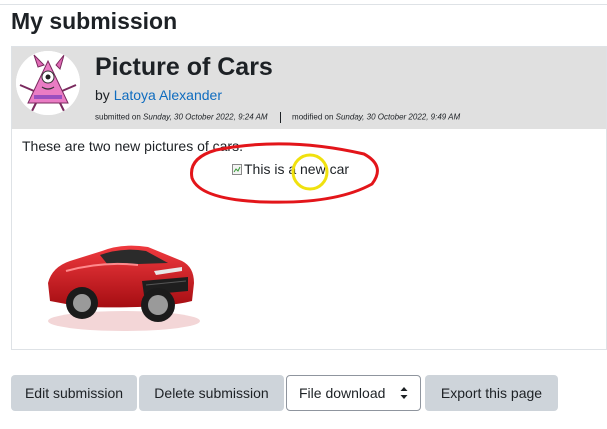 This screenshot has height=429, width=607. I want to click on yellow-annotation-circle, so click(310, 172).